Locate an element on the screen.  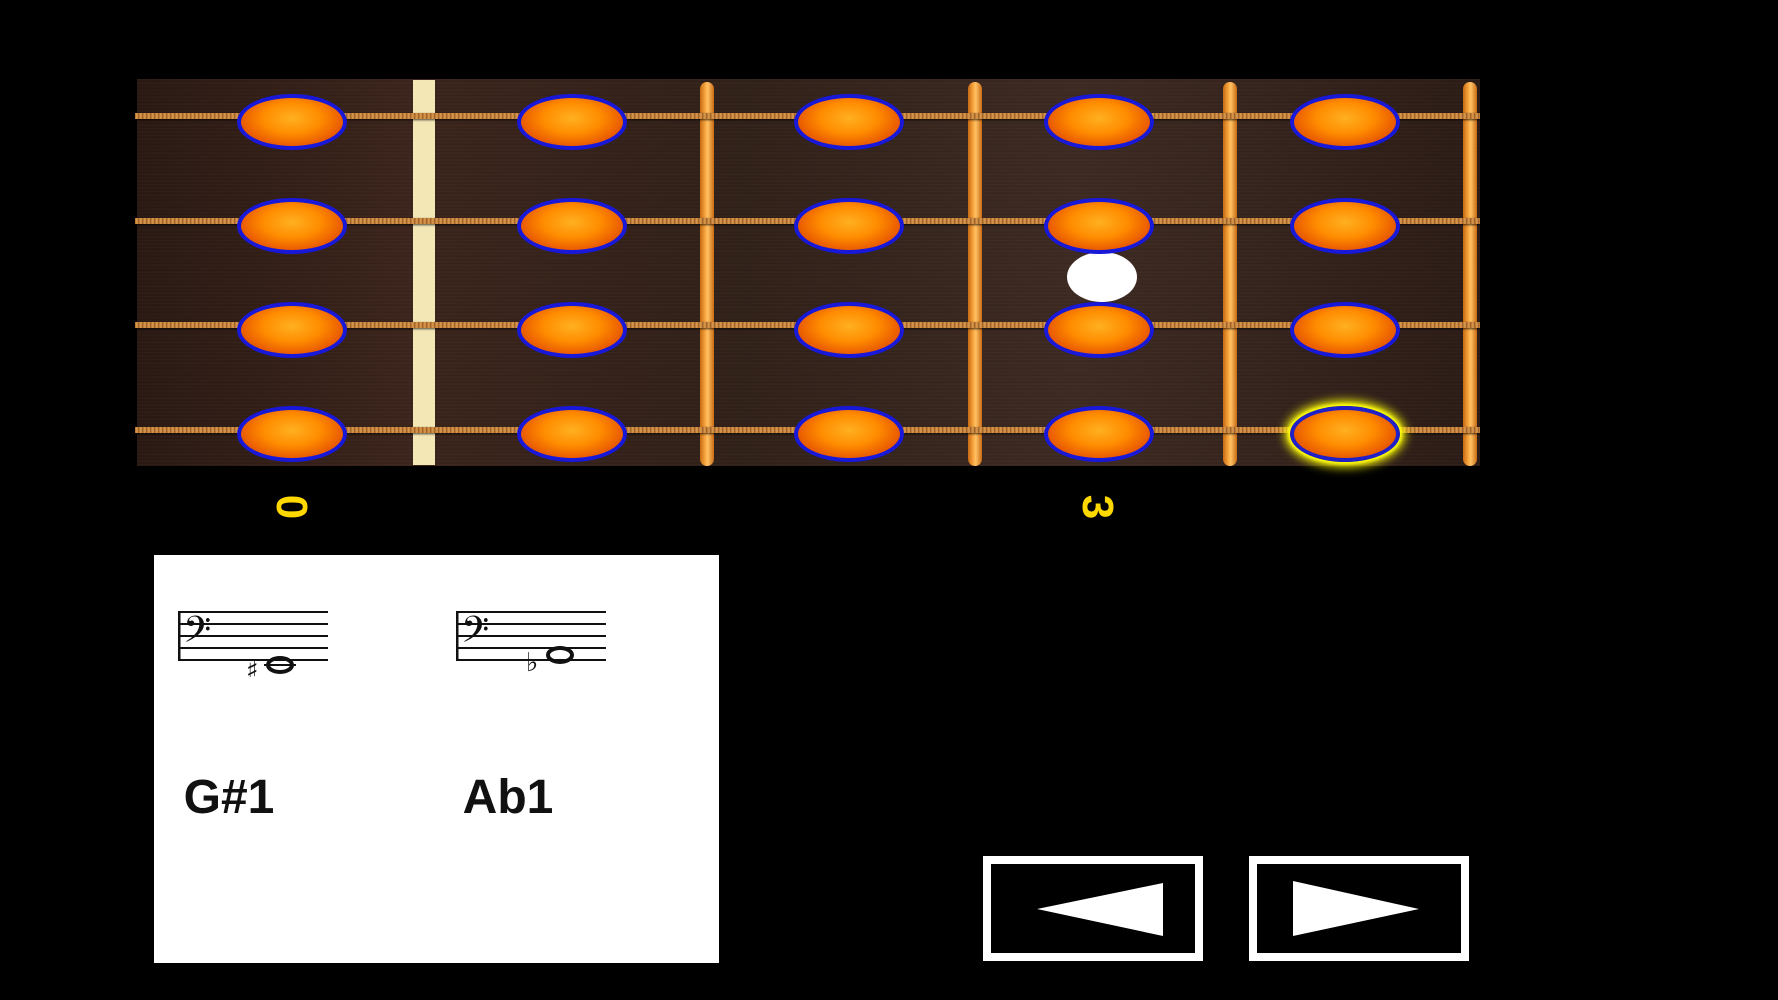
previous-button is located at coordinates (1093, 908).